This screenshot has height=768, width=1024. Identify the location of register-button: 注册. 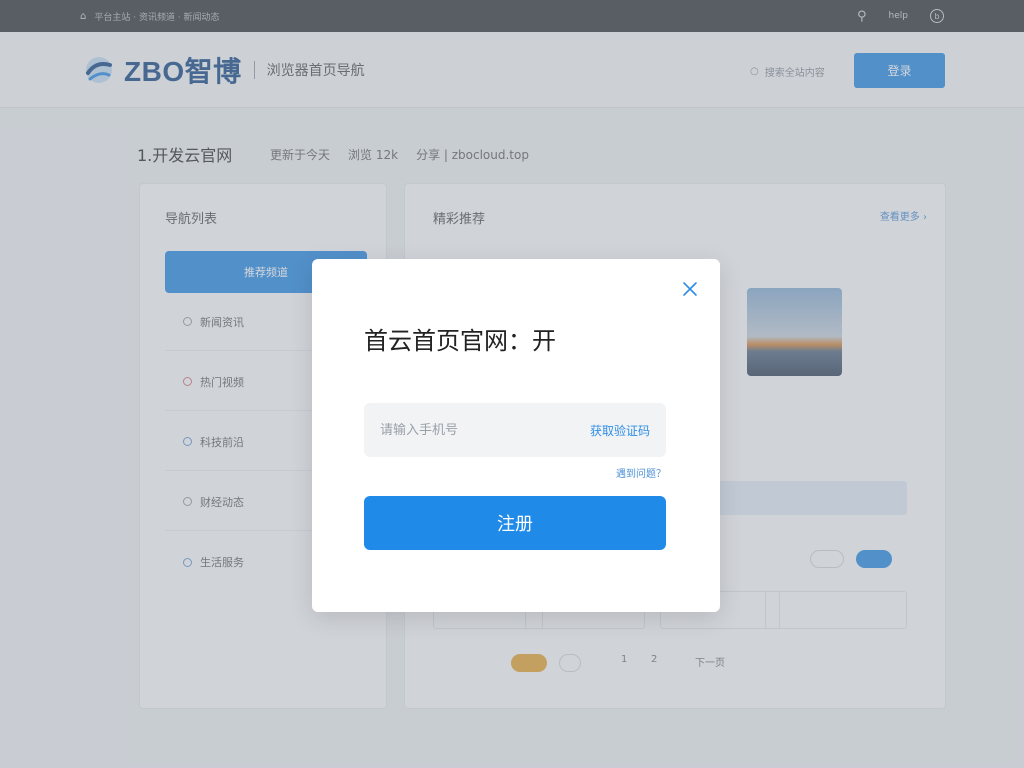
(515, 523).